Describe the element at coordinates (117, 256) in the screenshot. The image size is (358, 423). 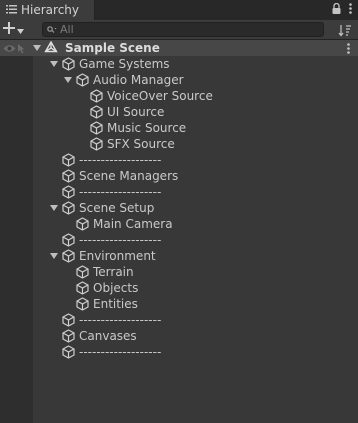
I see `hierarchy-item-label: Environment` at that location.